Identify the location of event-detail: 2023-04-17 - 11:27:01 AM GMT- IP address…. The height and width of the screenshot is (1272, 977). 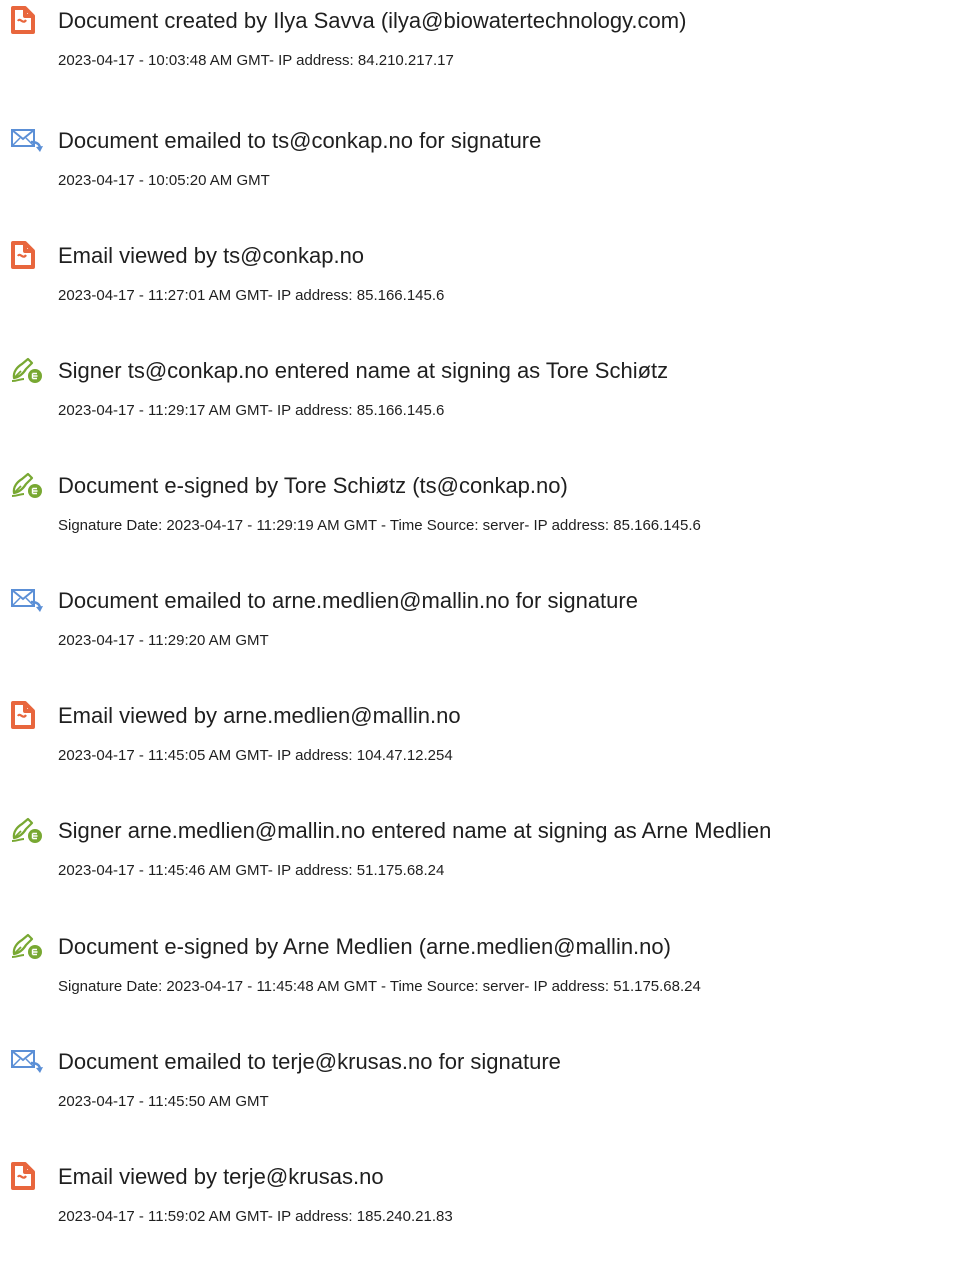
(251, 295).